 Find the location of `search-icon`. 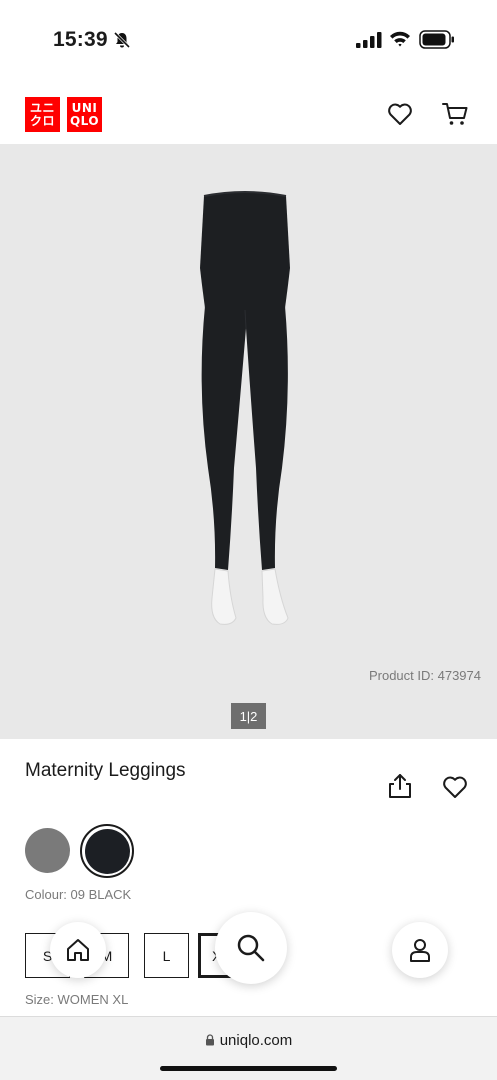

search-icon is located at coordinates (251, 948).